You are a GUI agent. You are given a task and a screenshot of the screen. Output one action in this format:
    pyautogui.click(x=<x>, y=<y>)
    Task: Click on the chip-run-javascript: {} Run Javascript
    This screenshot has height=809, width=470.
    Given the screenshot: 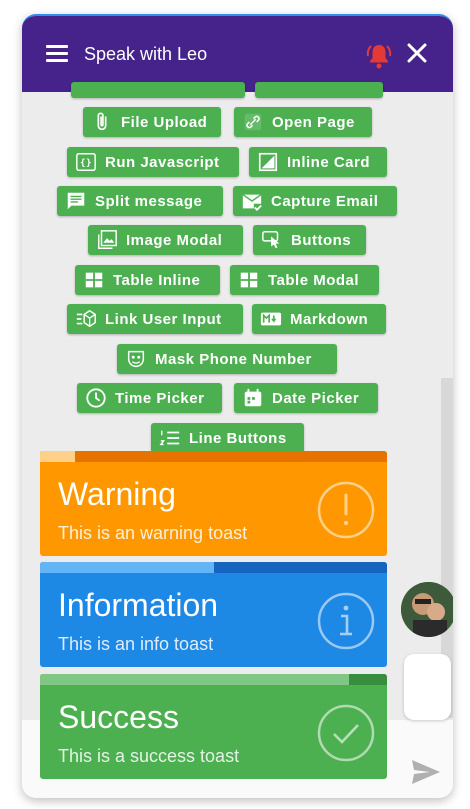 What is the action you would take?
    pyautogui.click(x=153, y=162)
    